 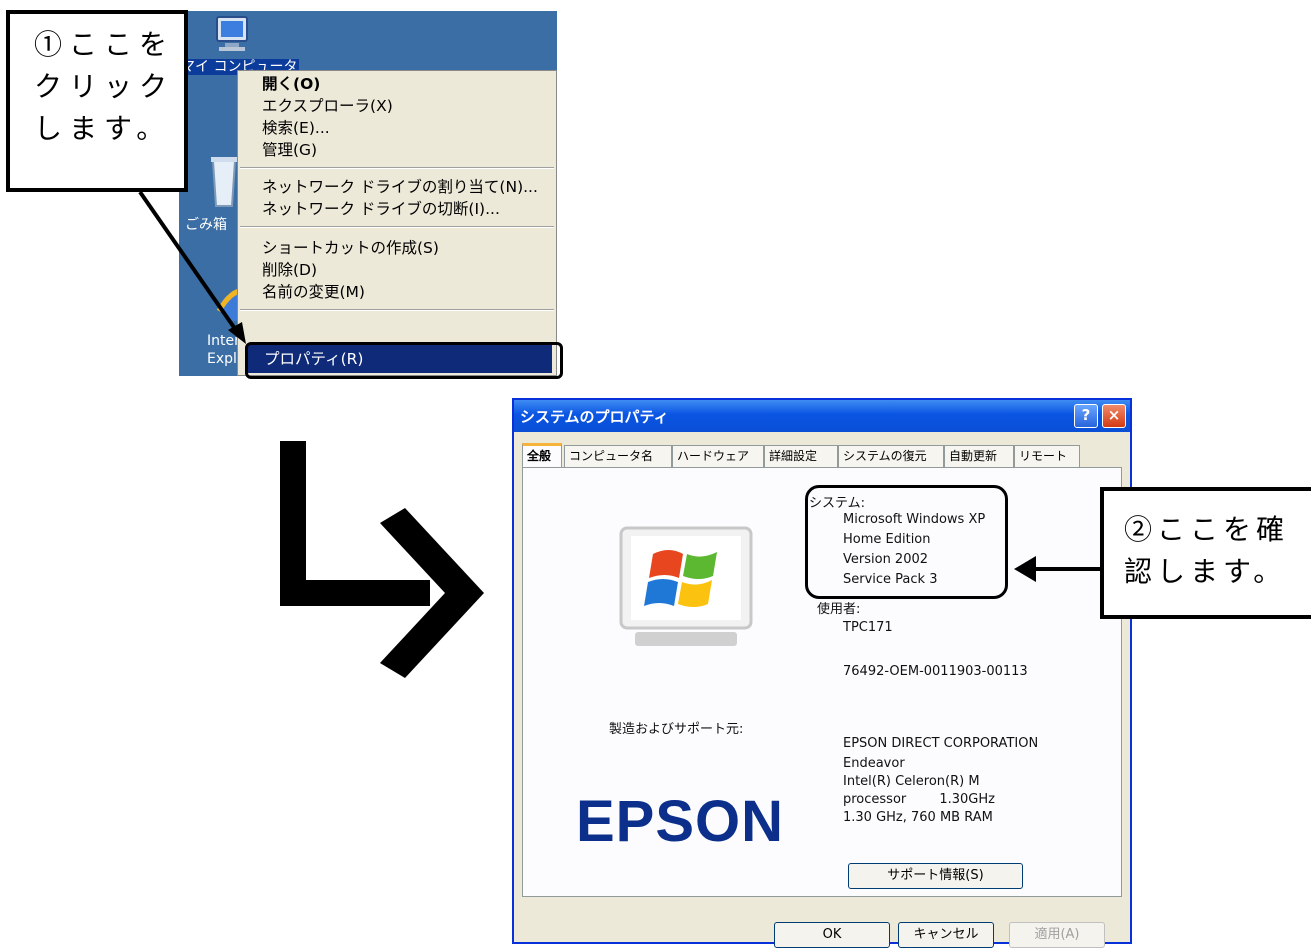 I want to click on callout-step-2: ②ここを確 認します。, so click(x=1205, y=553).